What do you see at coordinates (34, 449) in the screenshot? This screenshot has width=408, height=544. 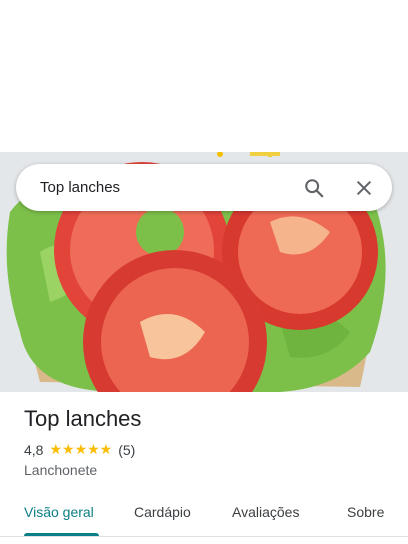 I see `rating-value: 4,8` at bounding box center [34, 449].